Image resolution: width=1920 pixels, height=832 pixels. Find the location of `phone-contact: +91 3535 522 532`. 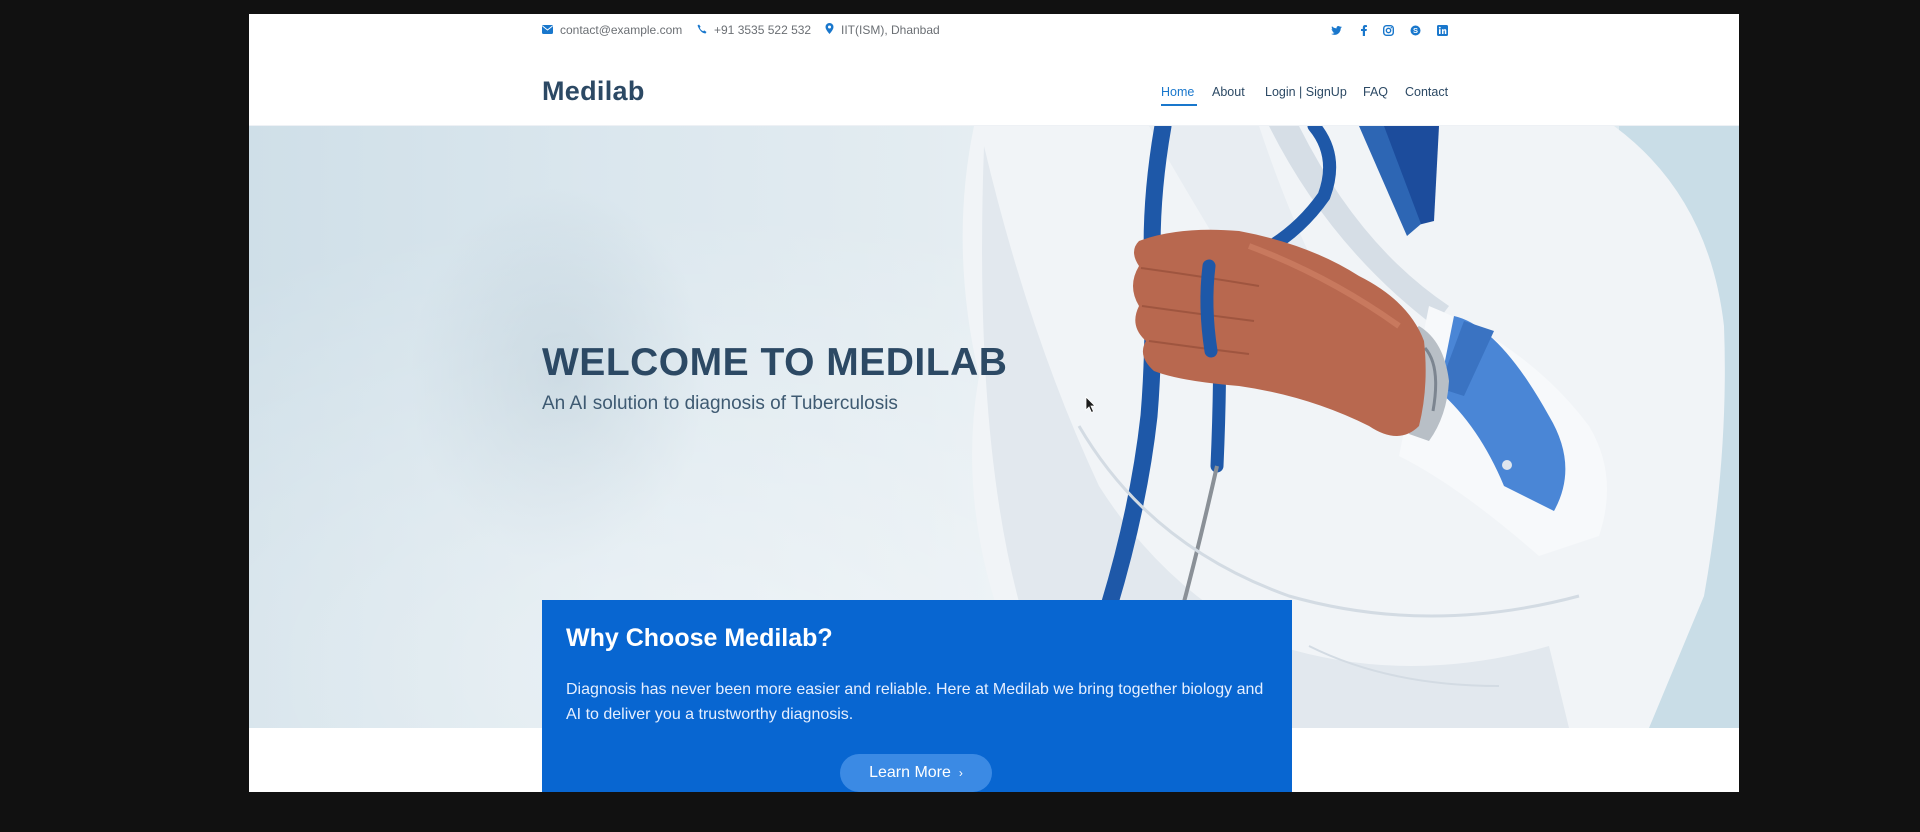

phone-contact: +91 3535 522 532 is located at coordinates (754, 30).